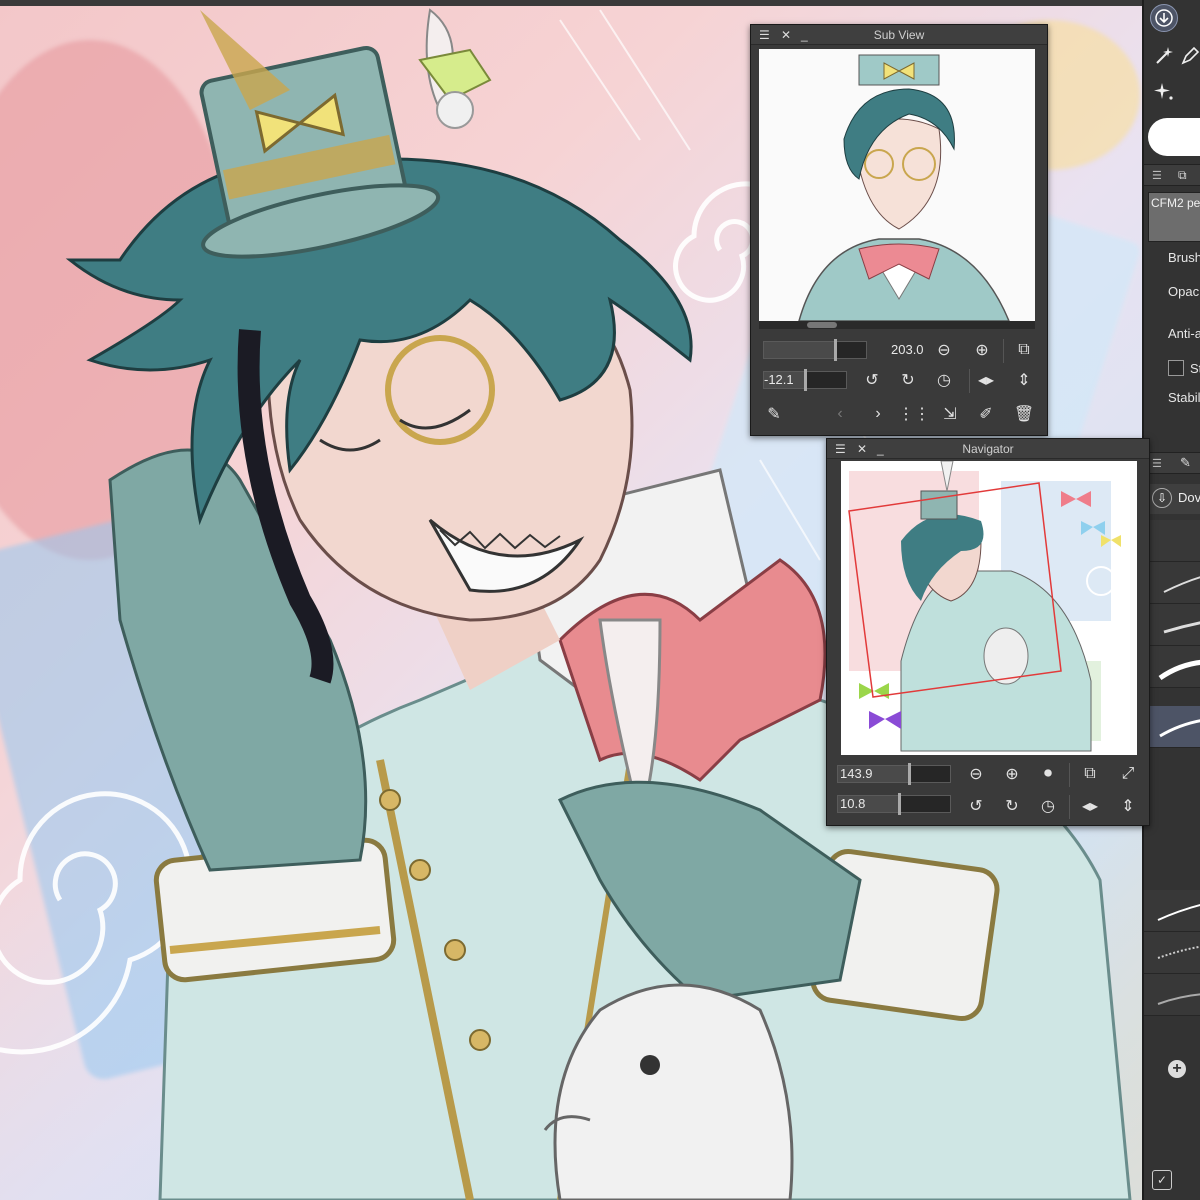 This screenshot has height=1200, width=1200. What do you see at coordinates (897, 325) in the screenshot?
I see `subview-scrollbar` at bounding box center [897, 325].